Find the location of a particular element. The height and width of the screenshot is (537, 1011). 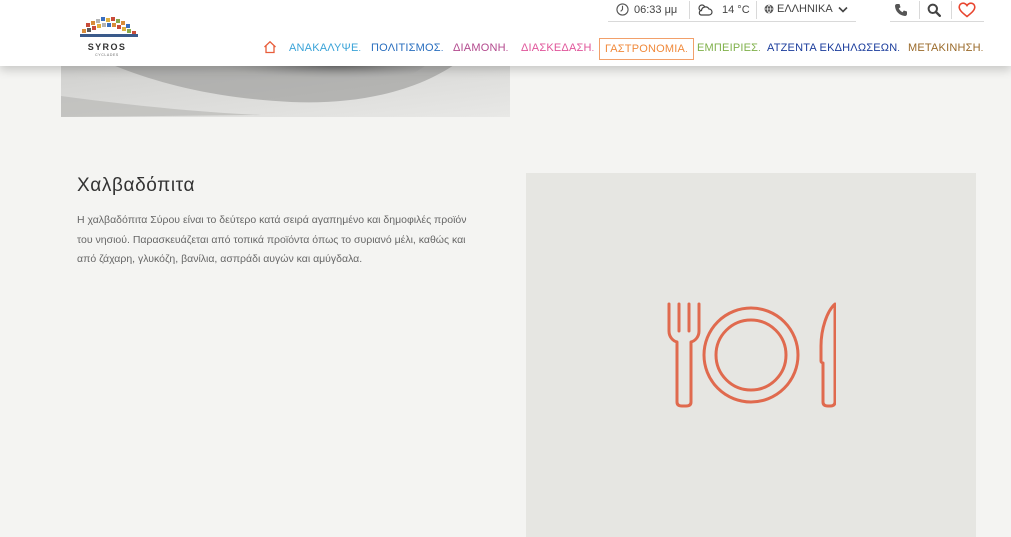

phone-button is located at coordinates (901, 10).